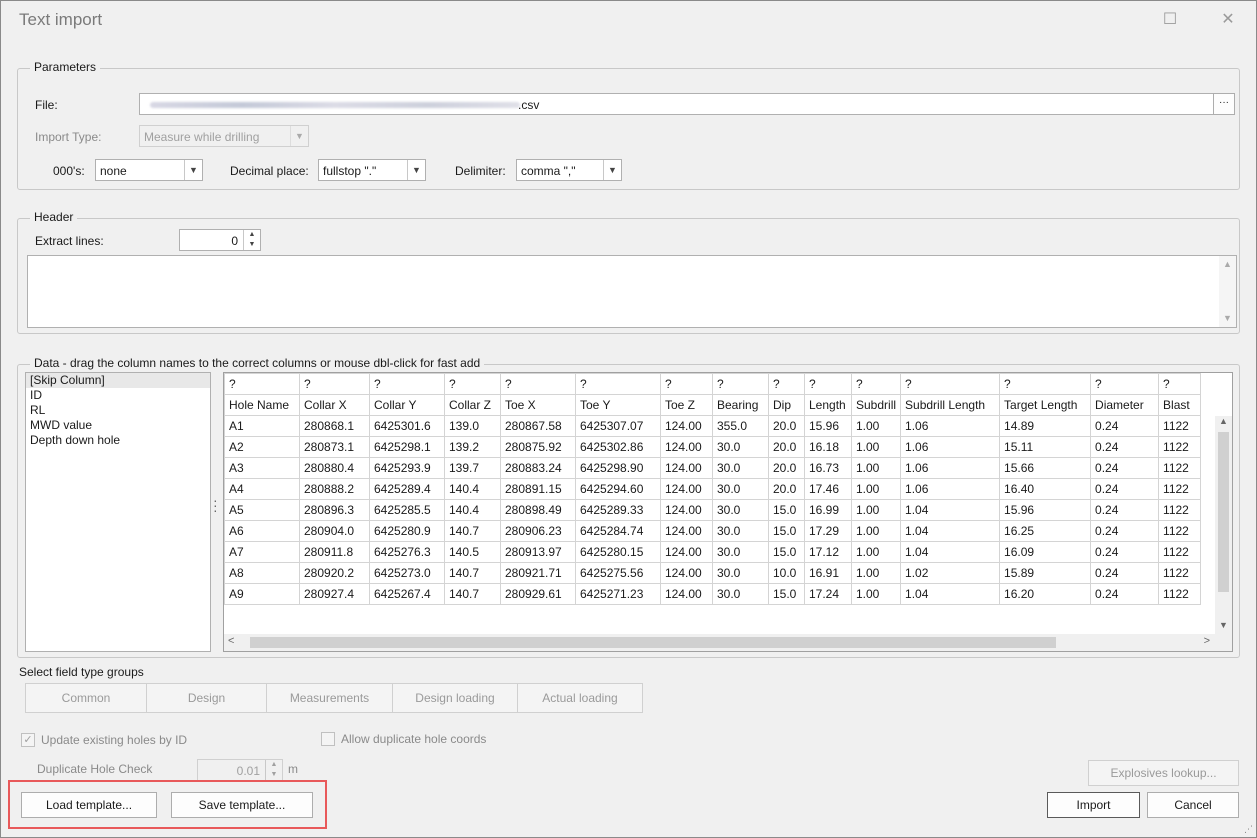 The height and width of the screenshot is (838, 1257). What do you see at coordinates (118, 380) in the screenshot?
I see `list-item: [Skip Column]` at bounding box center [118, 380].